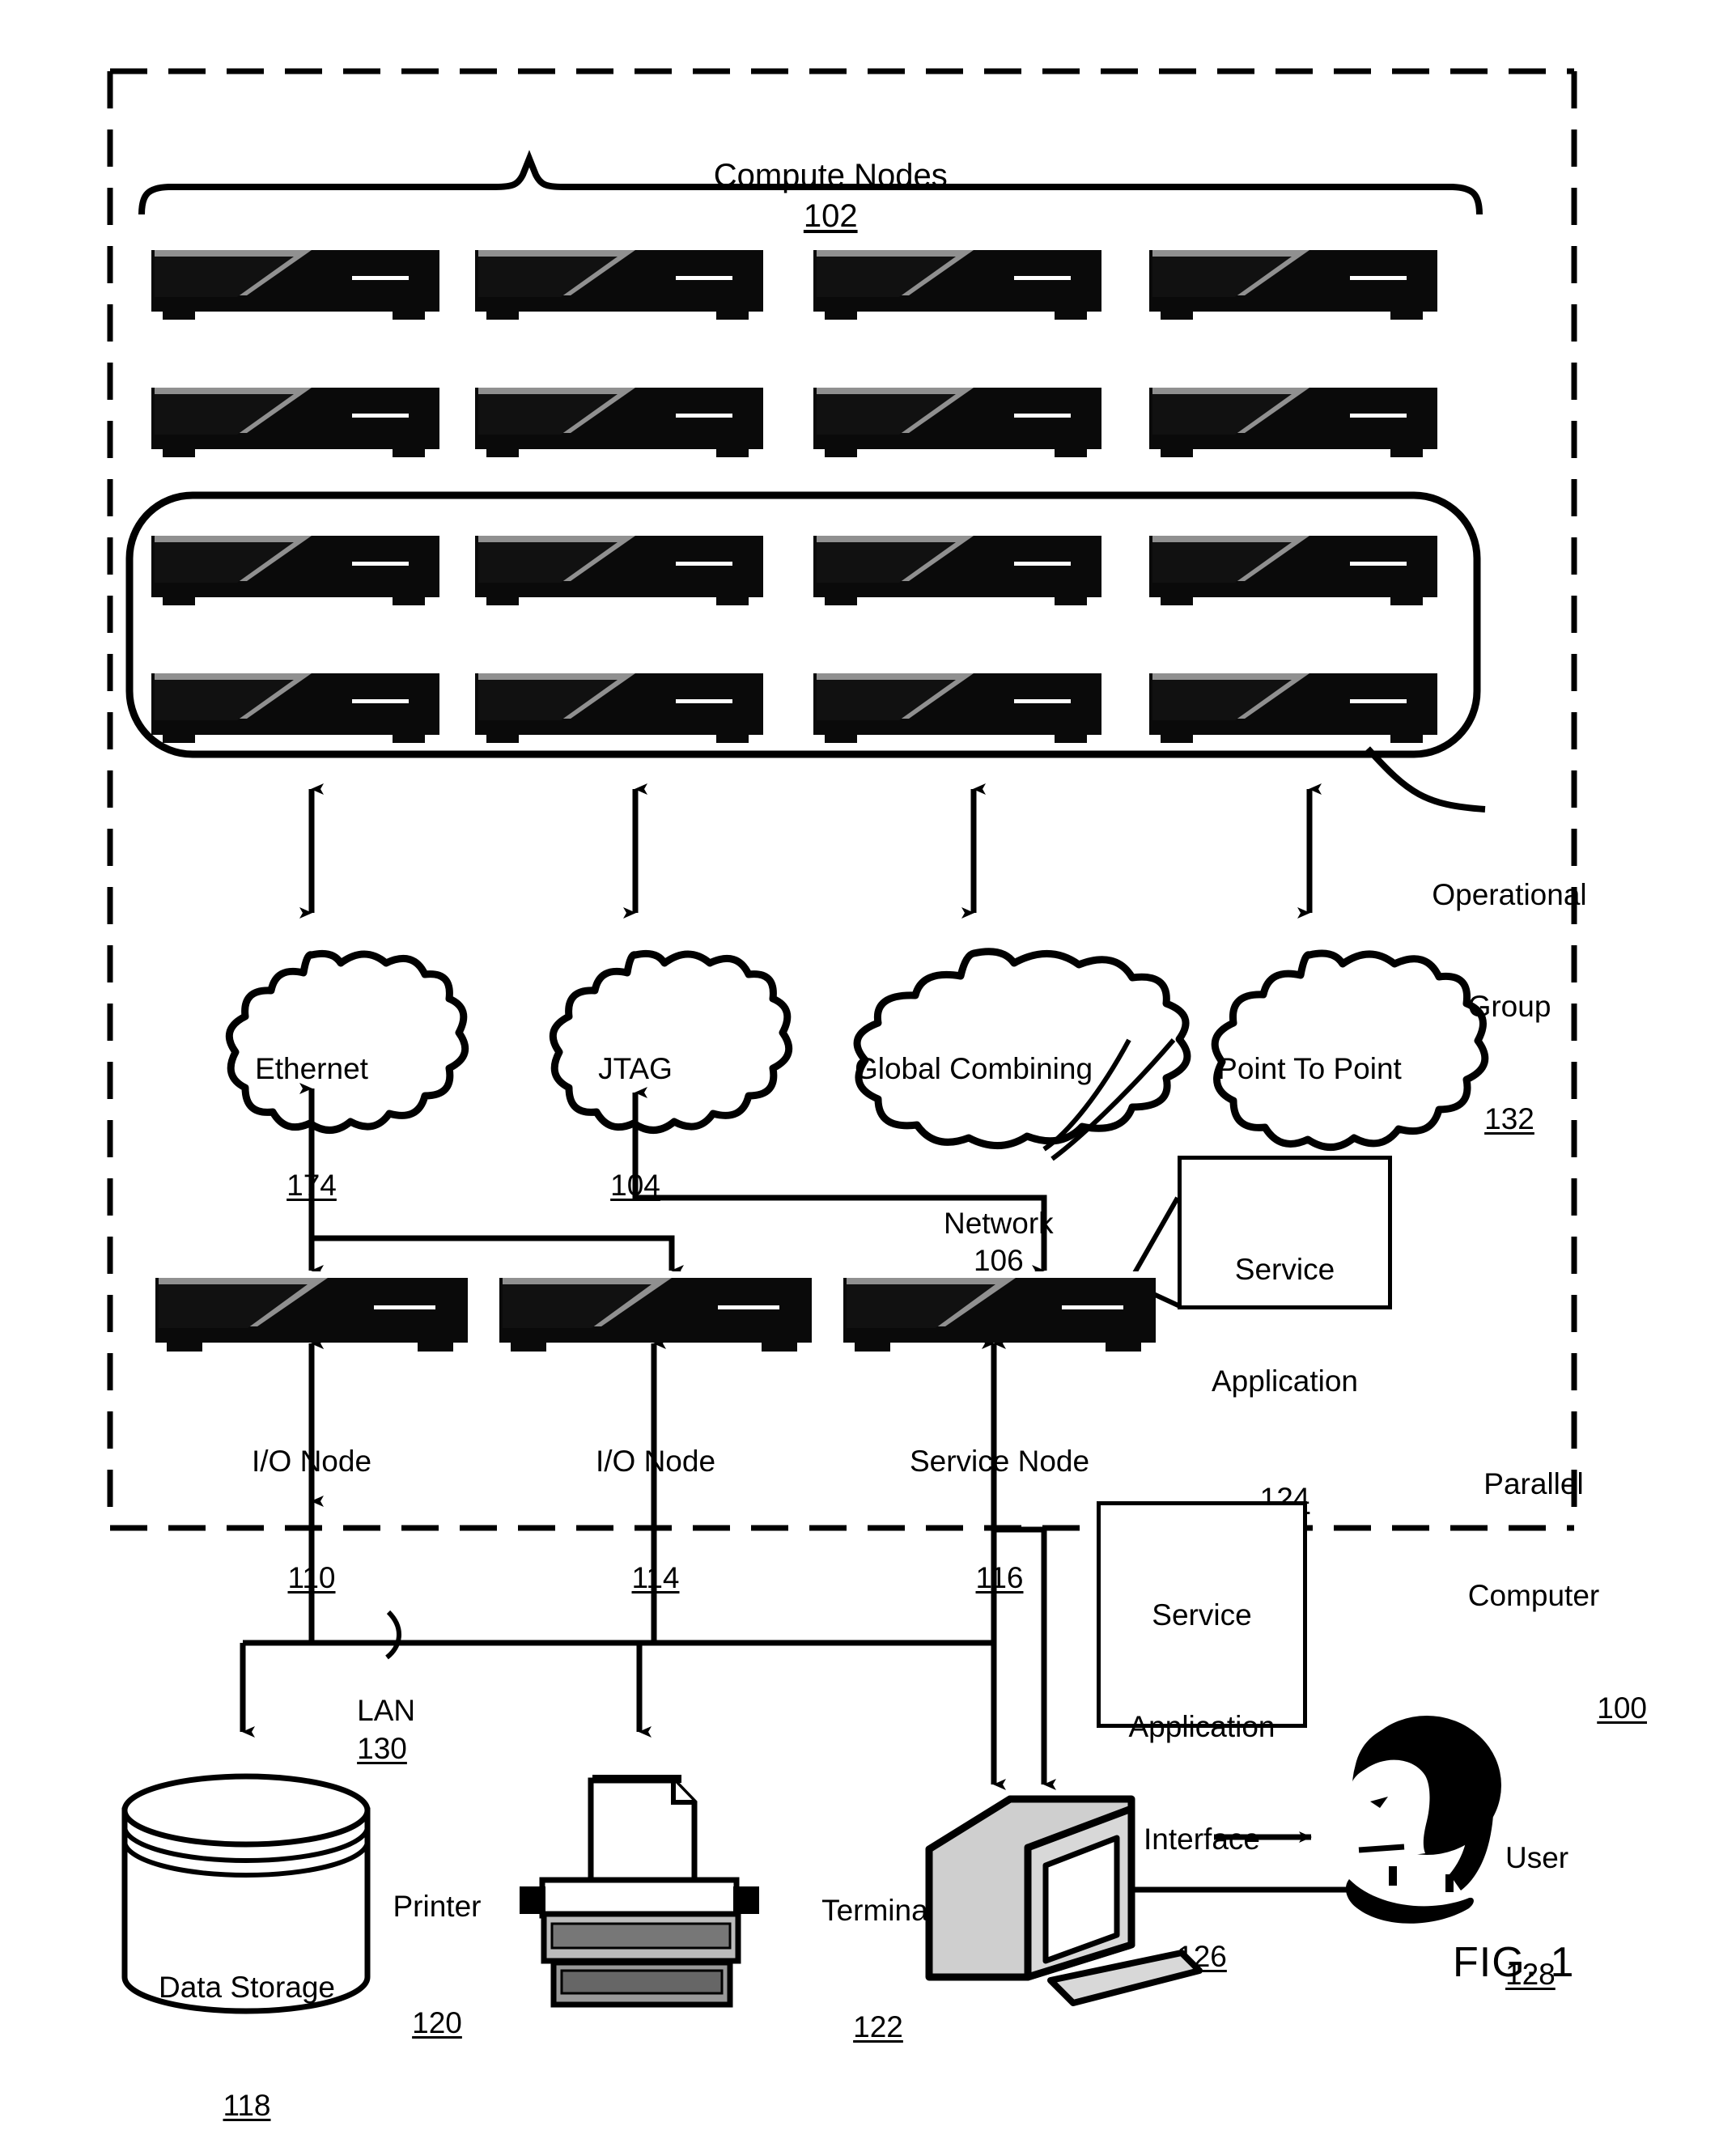  I want to click on compute-nodes-ref: 102, so click(830, 216).